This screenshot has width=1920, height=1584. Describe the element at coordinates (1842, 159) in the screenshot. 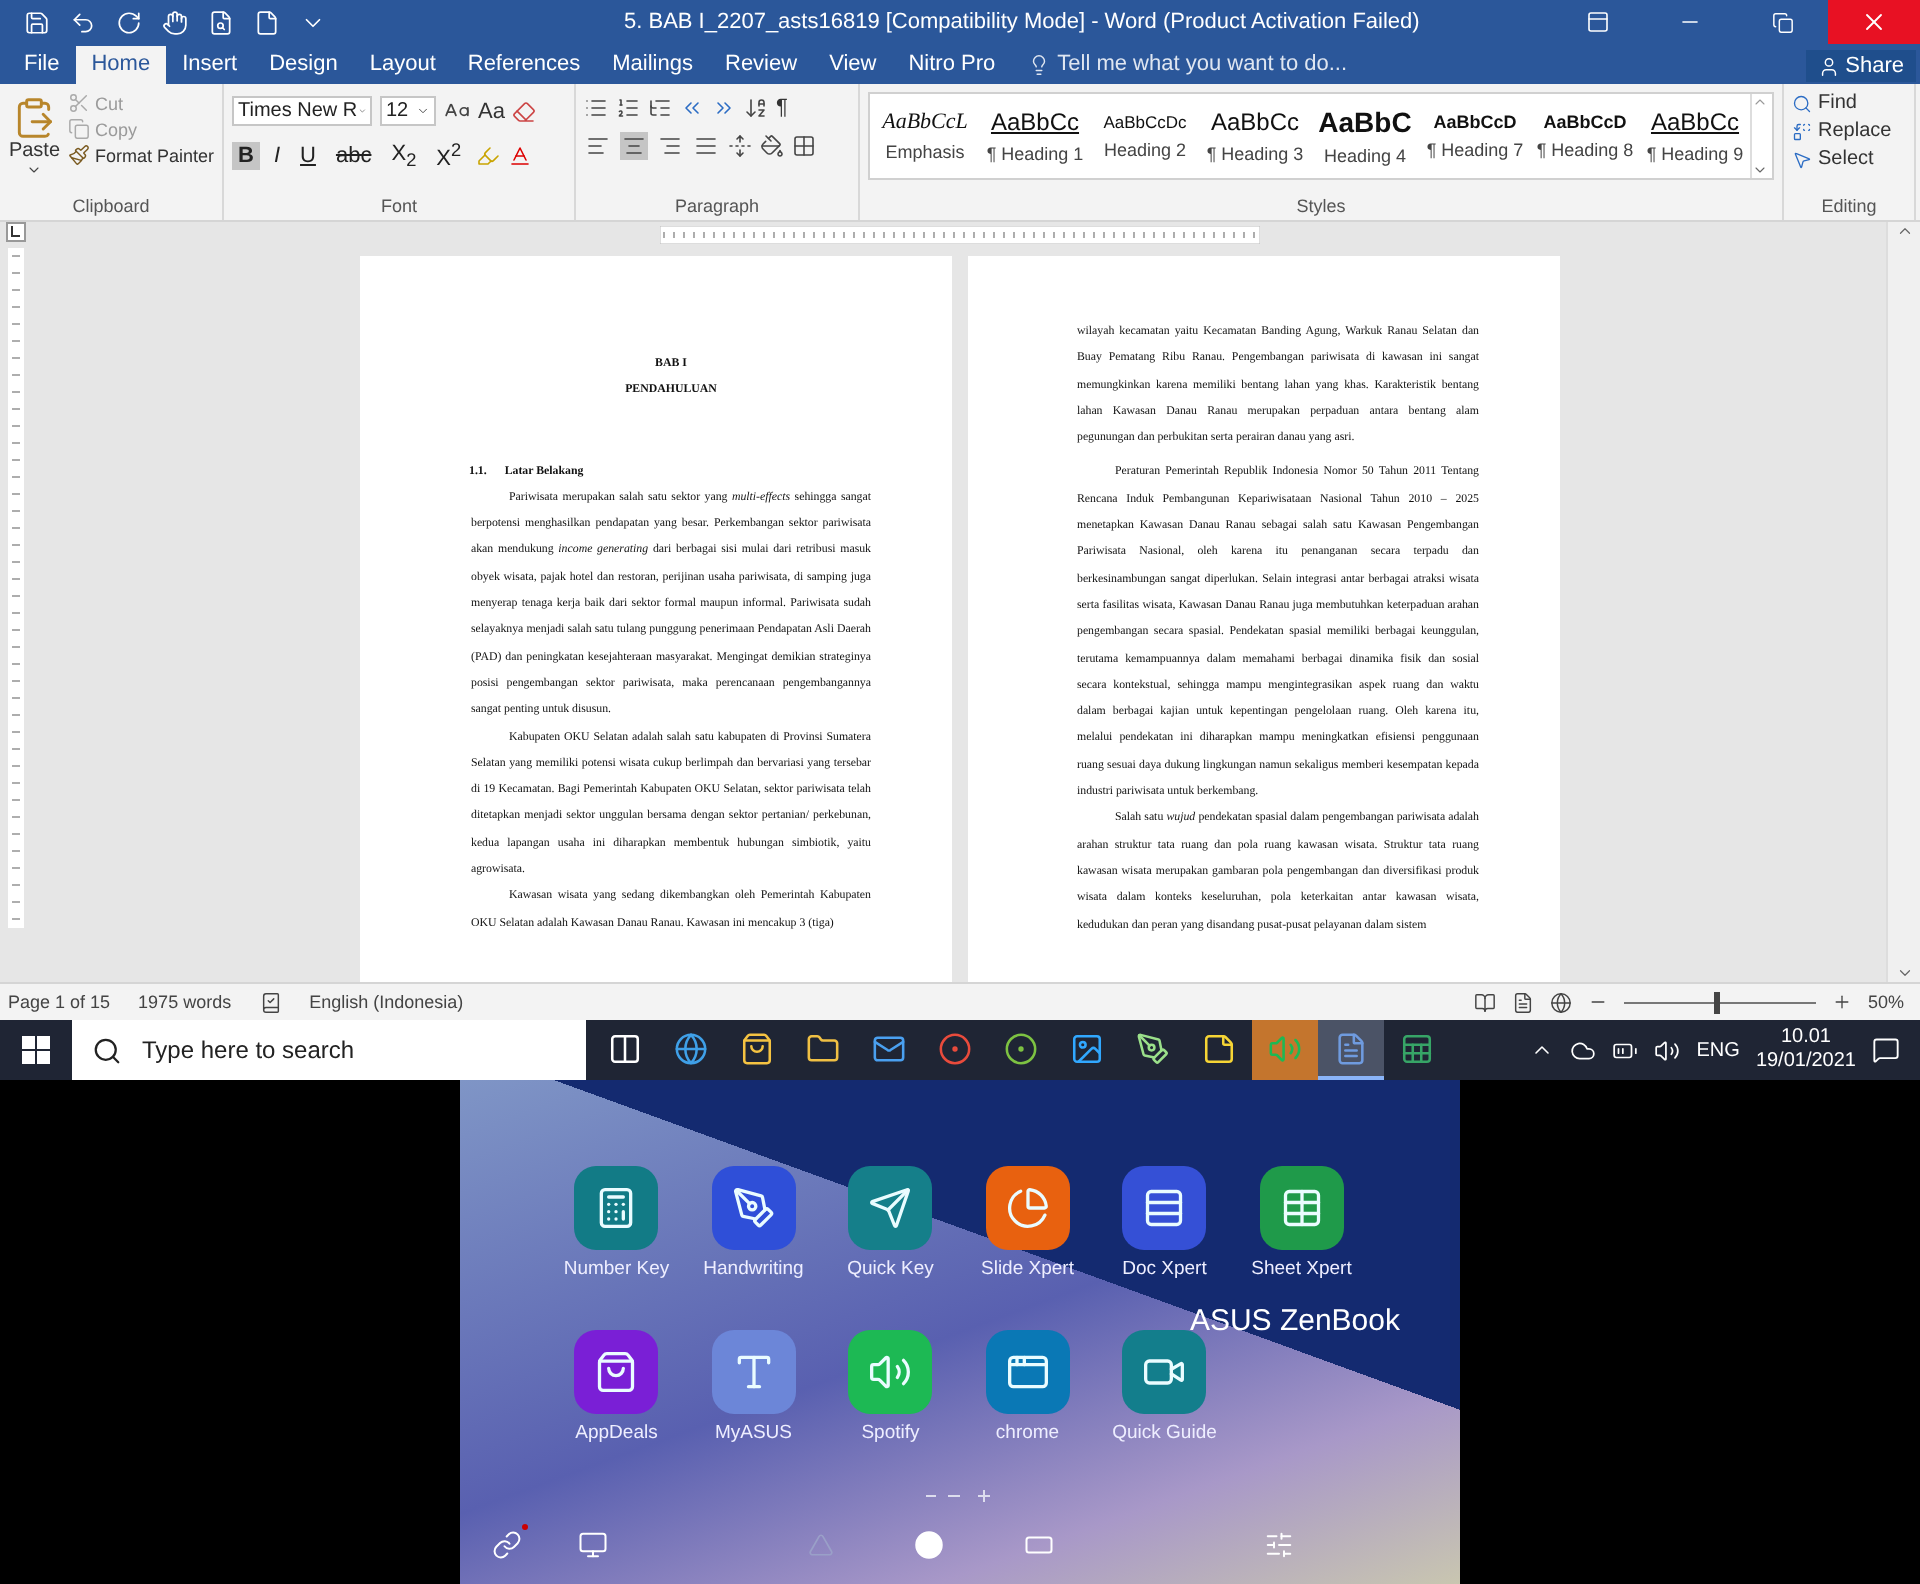

I see `editing-command: Select` at that location.